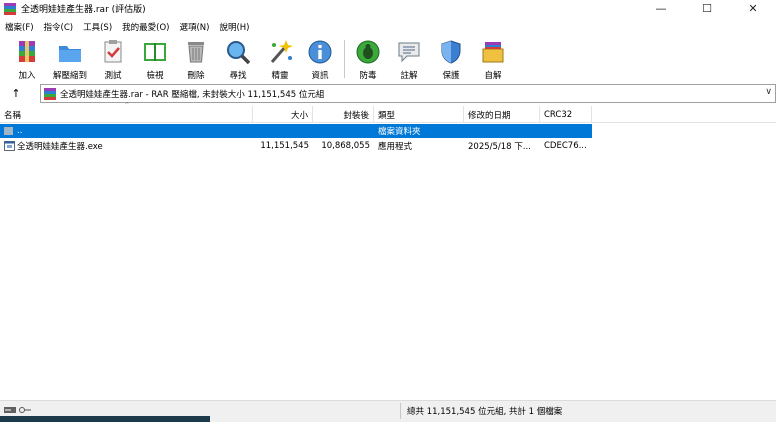  I want to click on sfx-button: 自解, so click(493, 59).